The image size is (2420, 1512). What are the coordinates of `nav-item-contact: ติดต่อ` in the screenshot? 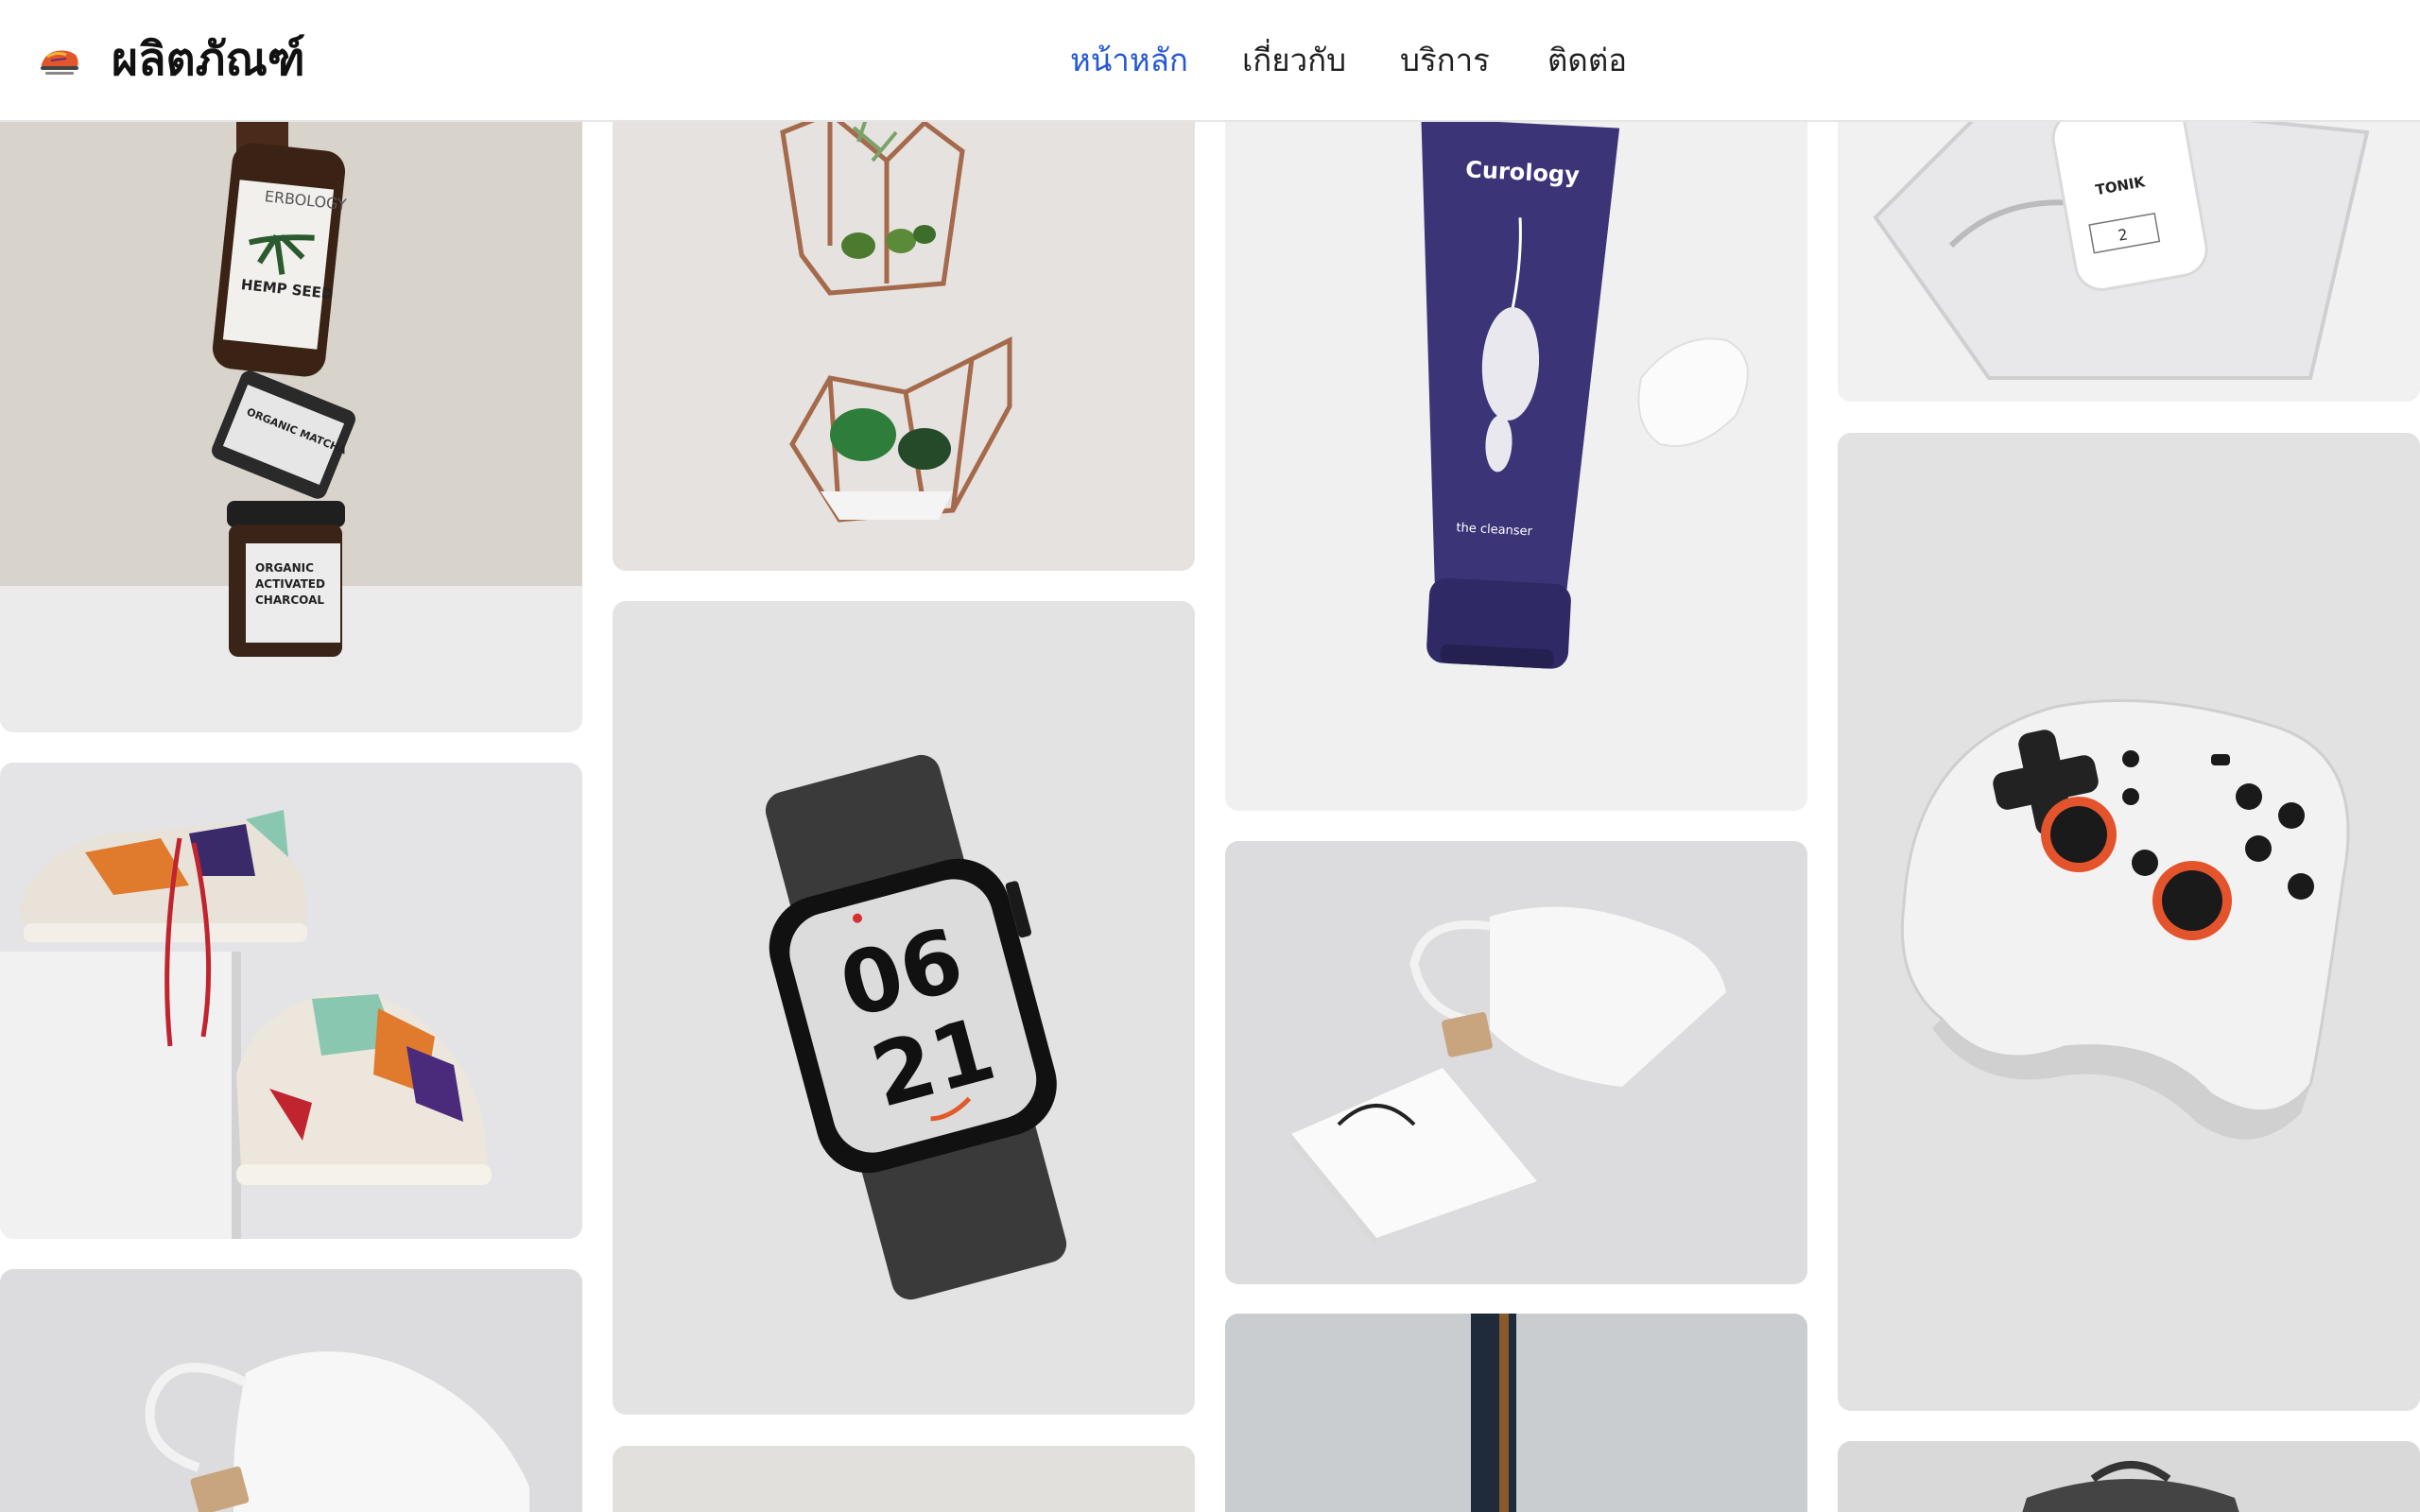 It's located at (1587, 60).